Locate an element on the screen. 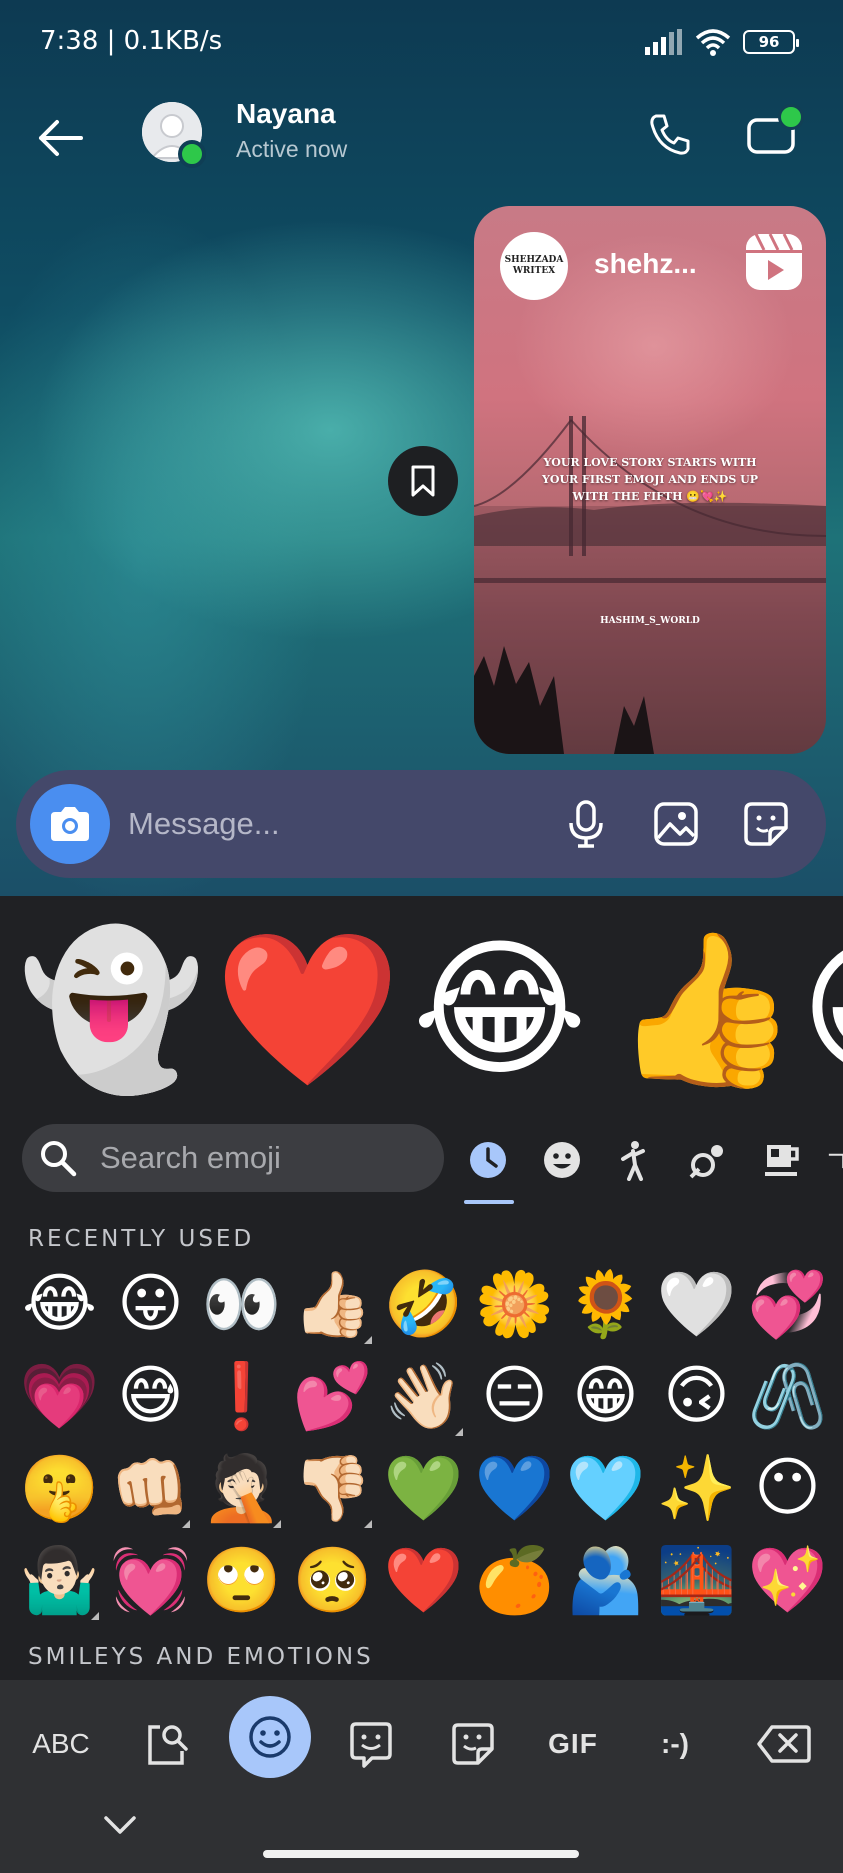  emoji-key: 👋🏻 is located at coordinates (423, 1396).